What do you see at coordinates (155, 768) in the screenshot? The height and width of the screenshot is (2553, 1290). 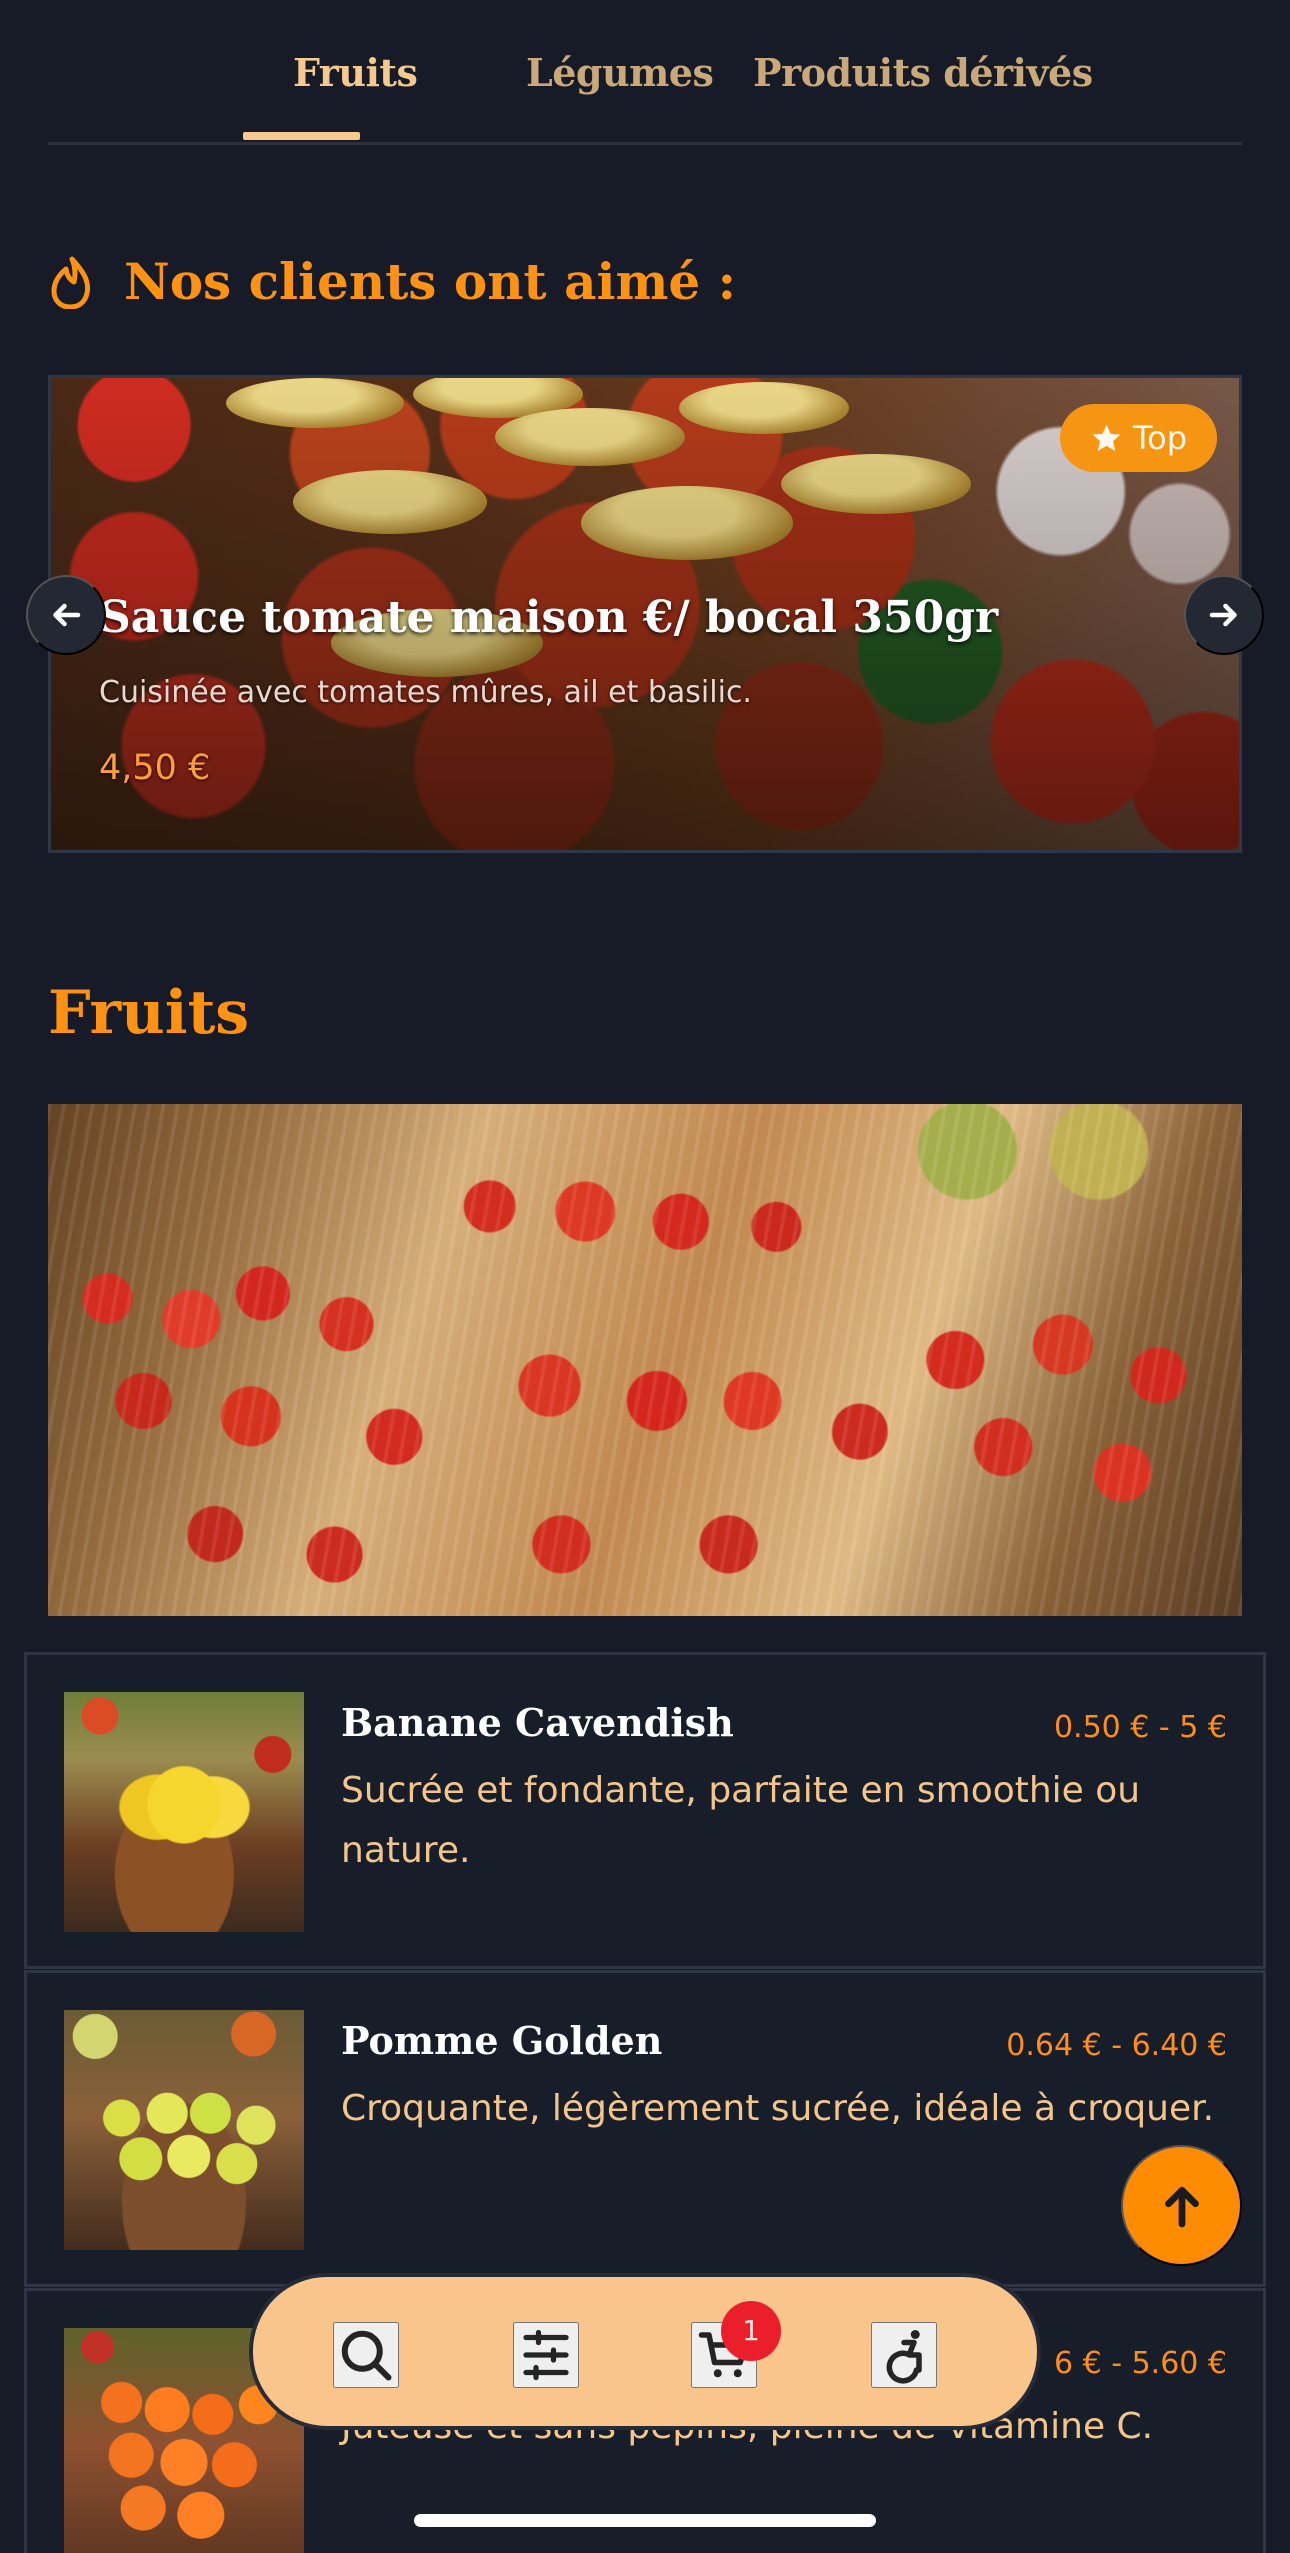 I see `featured-product-price: 4,50 €` at bounding box center [155, 768].